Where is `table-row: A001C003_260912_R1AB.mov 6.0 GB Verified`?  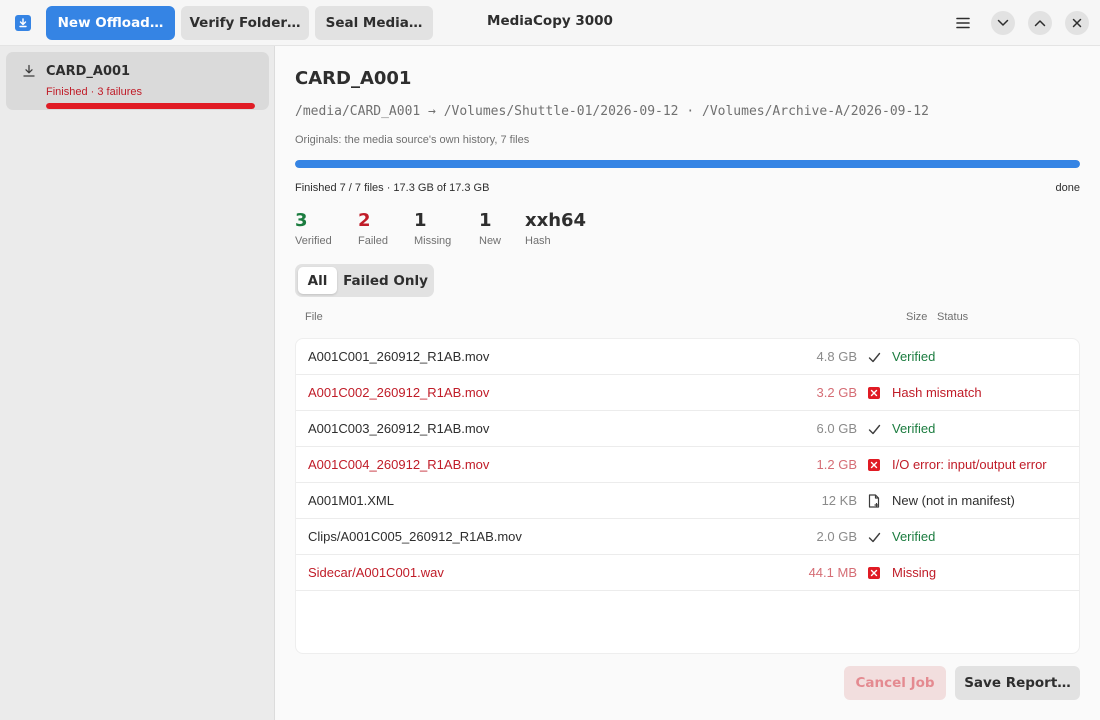
table-row: A001C003_260912_R1AB.mov 6.0 GB Verified is located at coordinates (687, 429).